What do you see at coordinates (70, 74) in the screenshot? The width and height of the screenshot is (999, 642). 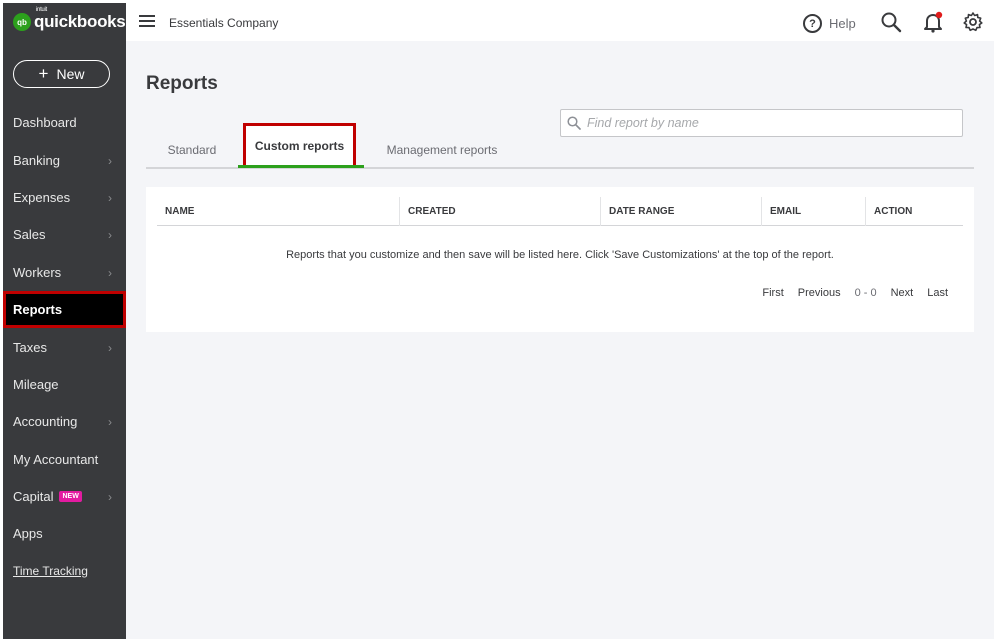 I see `new-button-label: New` at bounding box center [70, 74].